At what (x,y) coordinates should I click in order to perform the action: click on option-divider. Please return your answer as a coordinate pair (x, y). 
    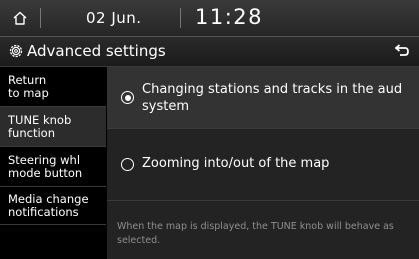
    Looking at the image, I should click on (263, 200).